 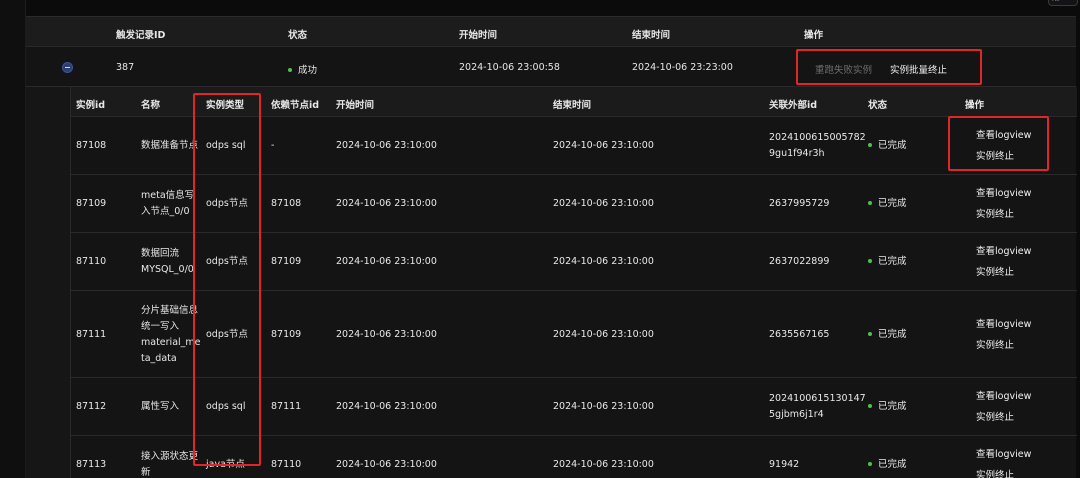 I want to click on external-id-line: 5gjbm6j1r4, so click(x=796, y=414).